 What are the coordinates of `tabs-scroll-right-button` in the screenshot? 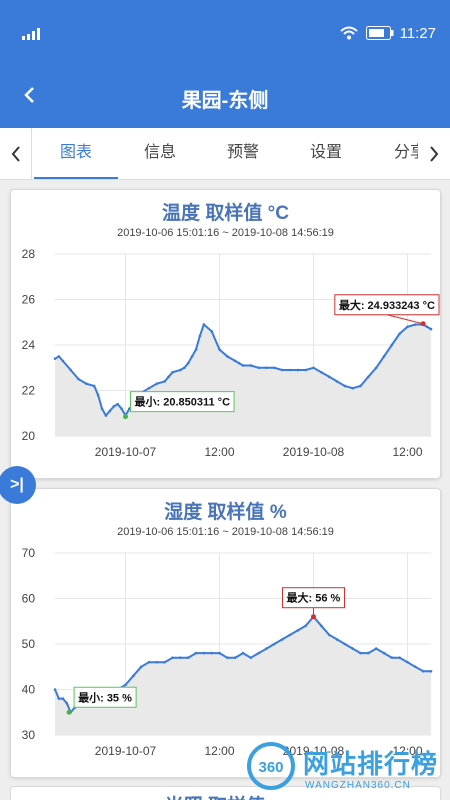 It's located at (434, 153).